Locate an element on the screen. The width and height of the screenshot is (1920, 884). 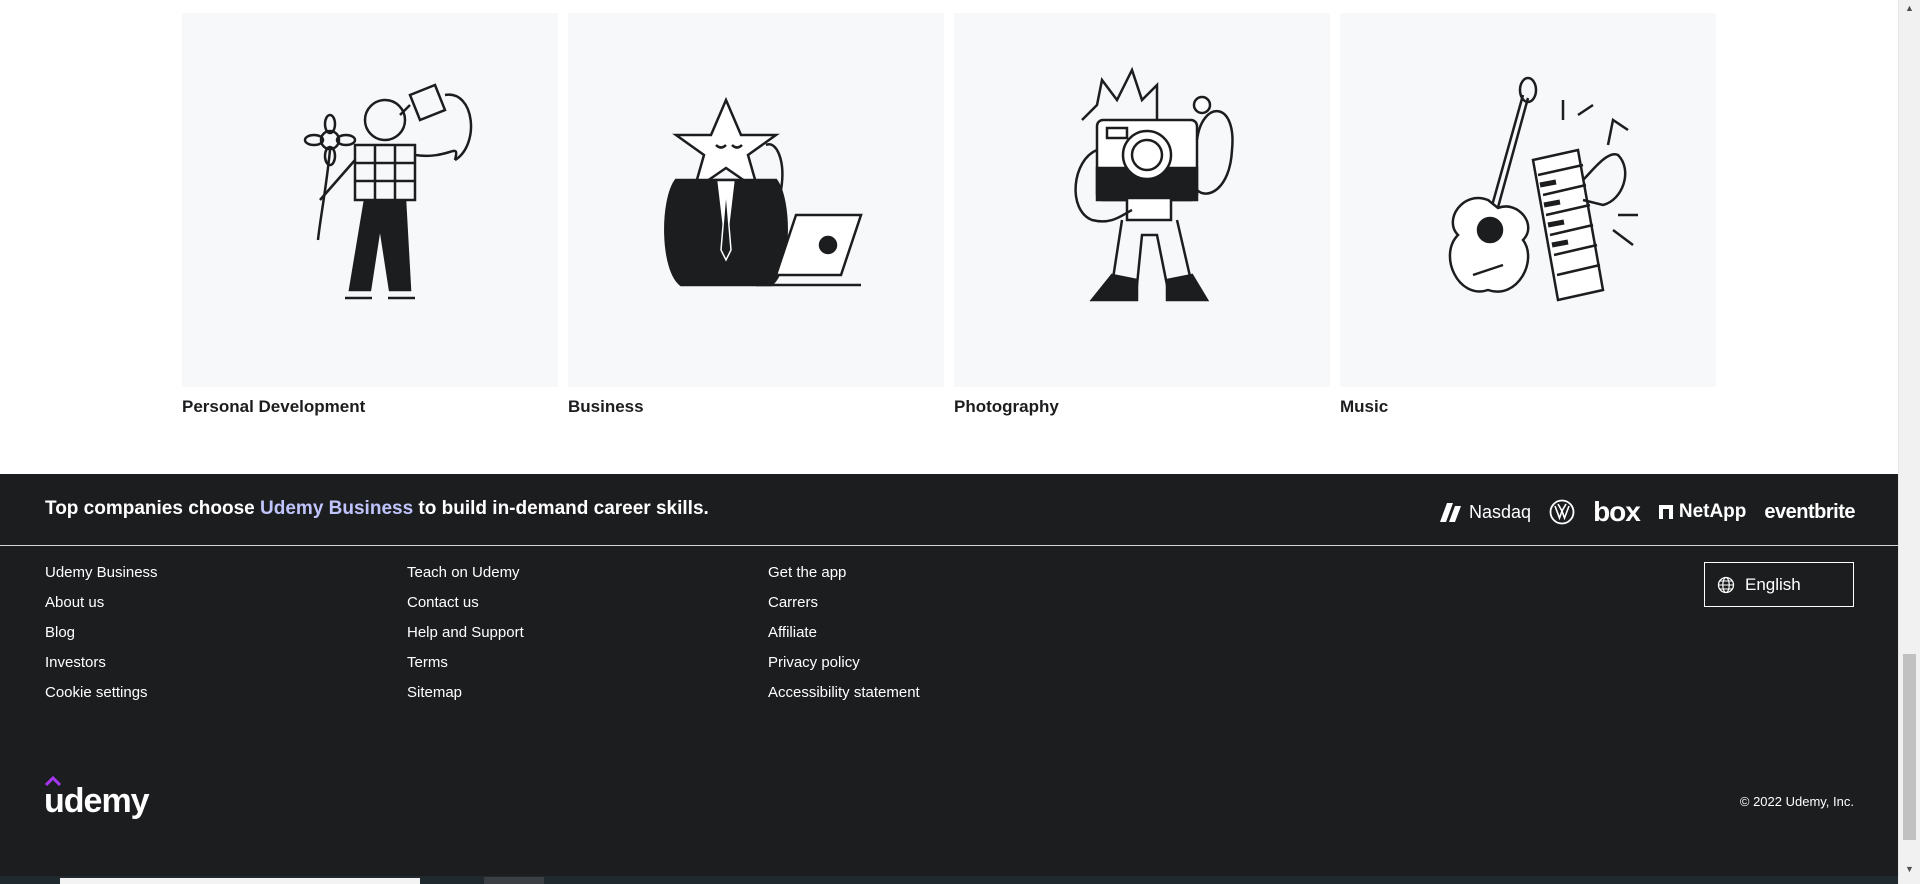
tagline-suffix: to build in-demand career skills. is located at coordinates (561, 508).